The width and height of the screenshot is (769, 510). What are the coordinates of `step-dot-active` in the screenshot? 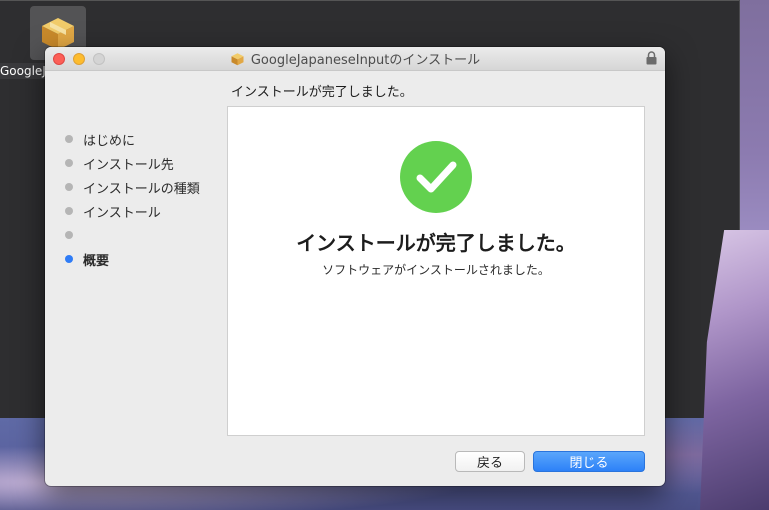 It's located at (69, 259).